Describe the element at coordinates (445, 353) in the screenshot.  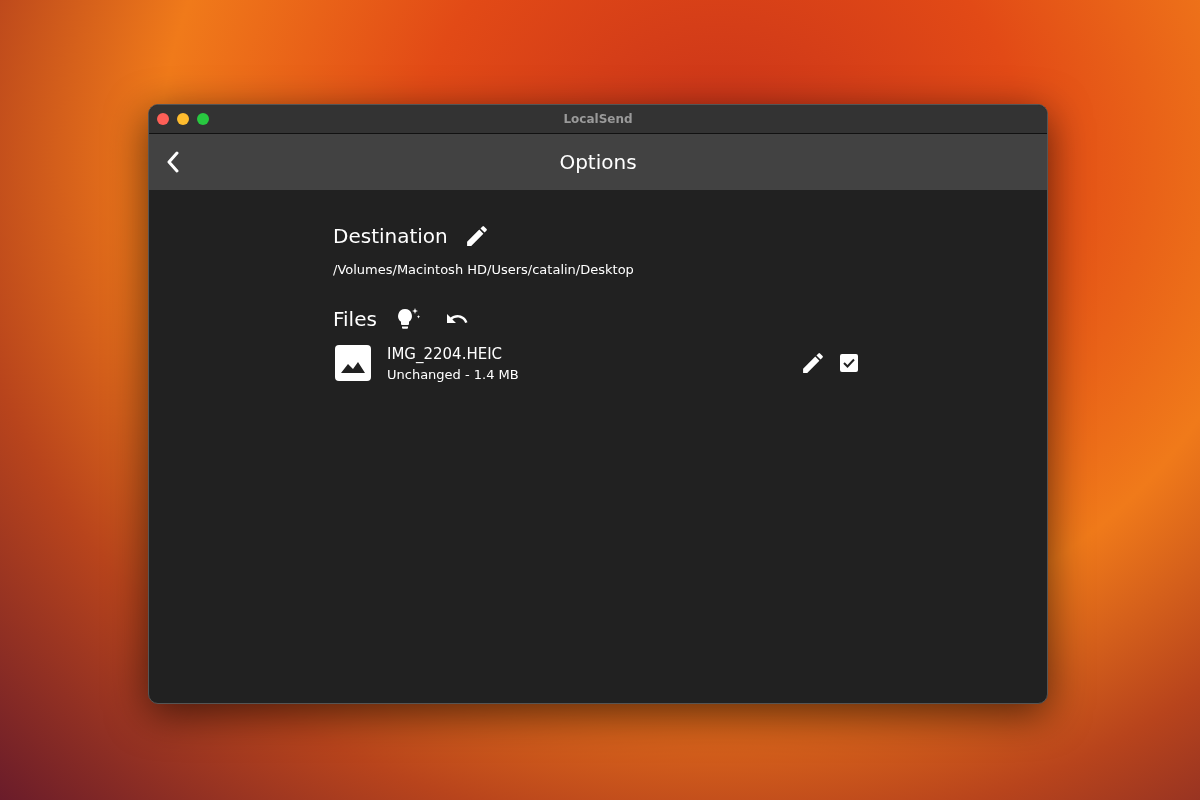
I see `file-name: IMG_2204.HEIC` at that location.